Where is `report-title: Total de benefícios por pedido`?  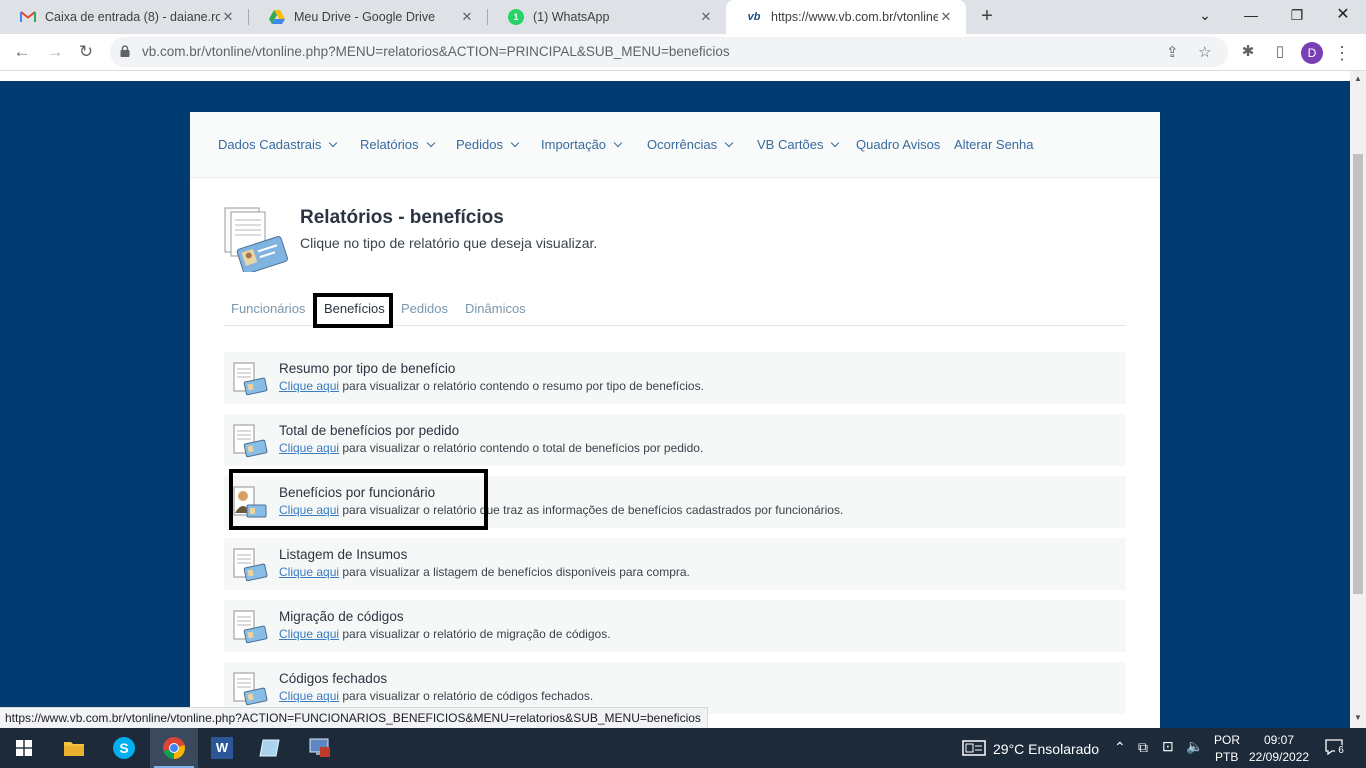
report-title: Total de benefícios por pedido is located at coordinates (369, 430).